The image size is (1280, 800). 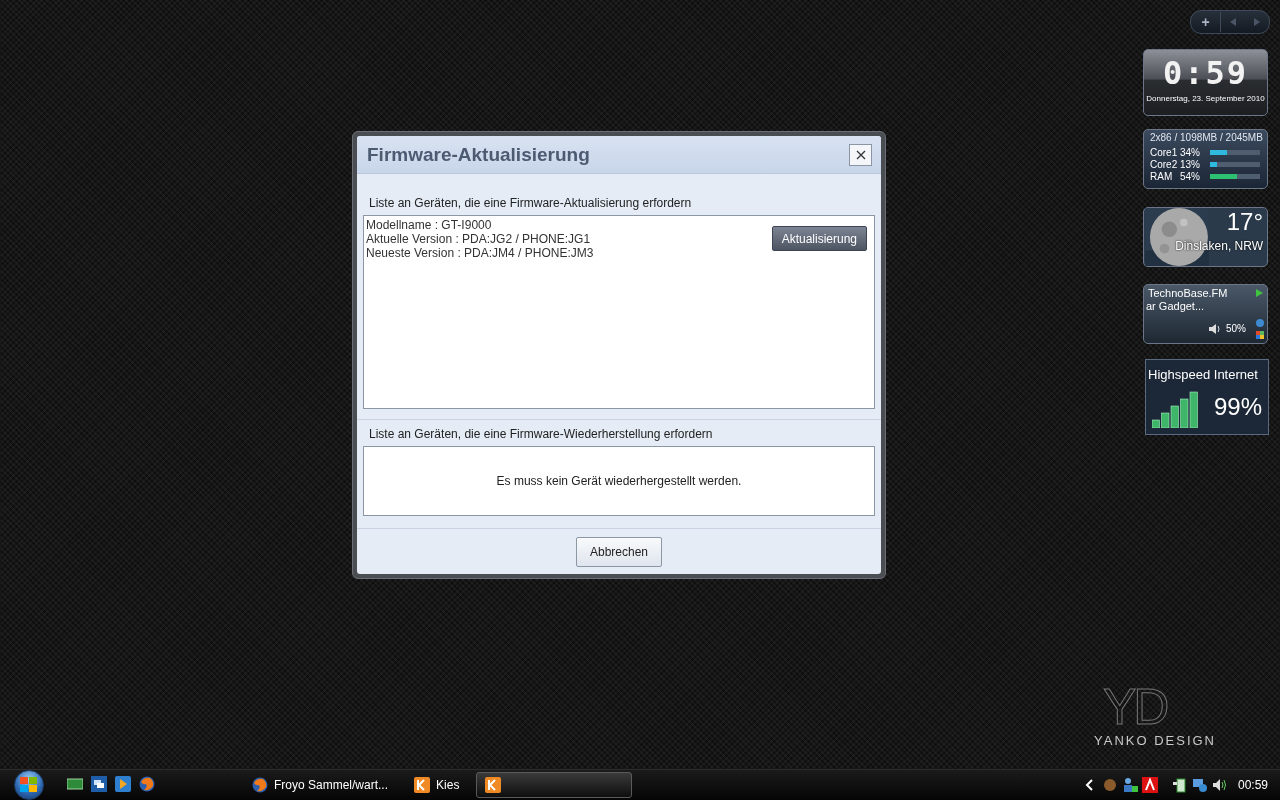 I want to click on close-icon, so click(x=860, y=154).